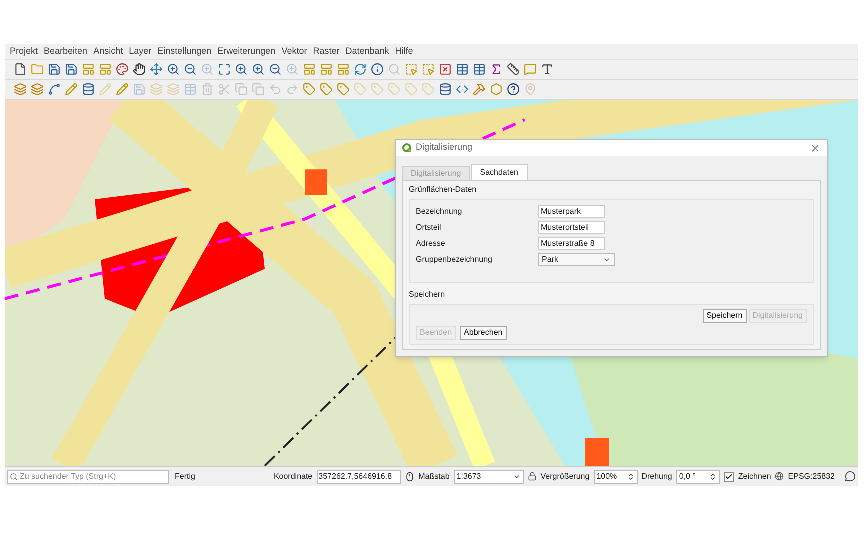 This screenshot has height=540, width=864. What do you see at coordinates (513, 89) in the screenshot?
I see `help-icon` at bounding box center [513, 89].